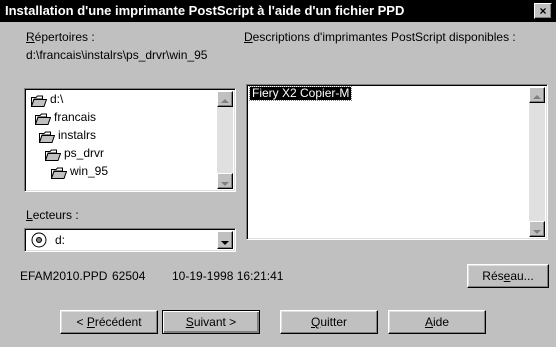 The width and height of the screenshot is (556, 347). I want to click on chevron-down-icon, so click(225, 242).